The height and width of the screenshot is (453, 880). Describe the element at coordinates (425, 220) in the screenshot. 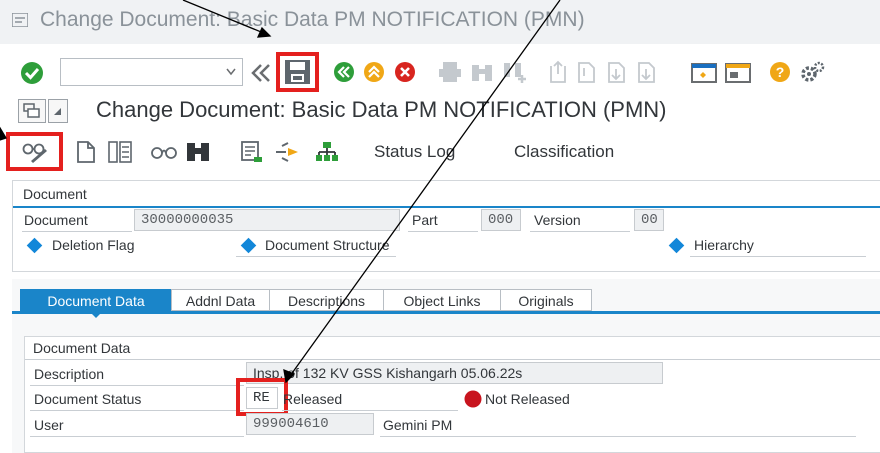

I see `part-label: Part` at that location.